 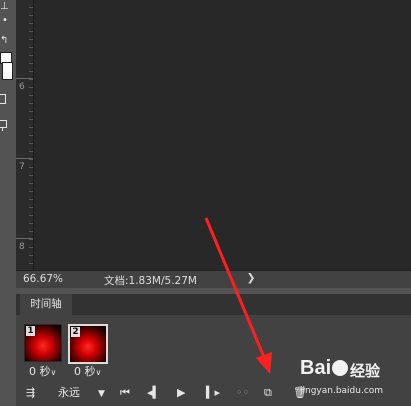 What do you see at coordinates (43, 343) in the screenshot?
I see `frame-thumbnail-1: 1` at bounding box center [43, 343].